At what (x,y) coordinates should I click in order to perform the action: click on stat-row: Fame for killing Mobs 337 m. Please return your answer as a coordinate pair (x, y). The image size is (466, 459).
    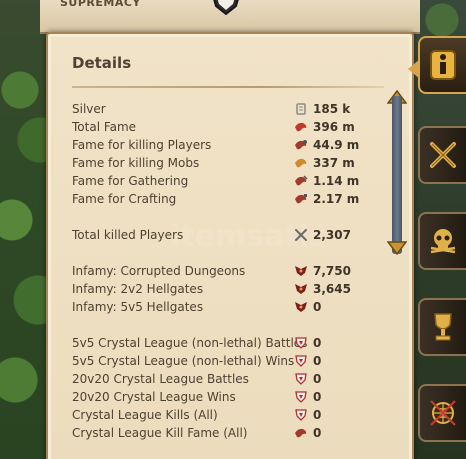
    Looking at the image, I should click on (222, 163).